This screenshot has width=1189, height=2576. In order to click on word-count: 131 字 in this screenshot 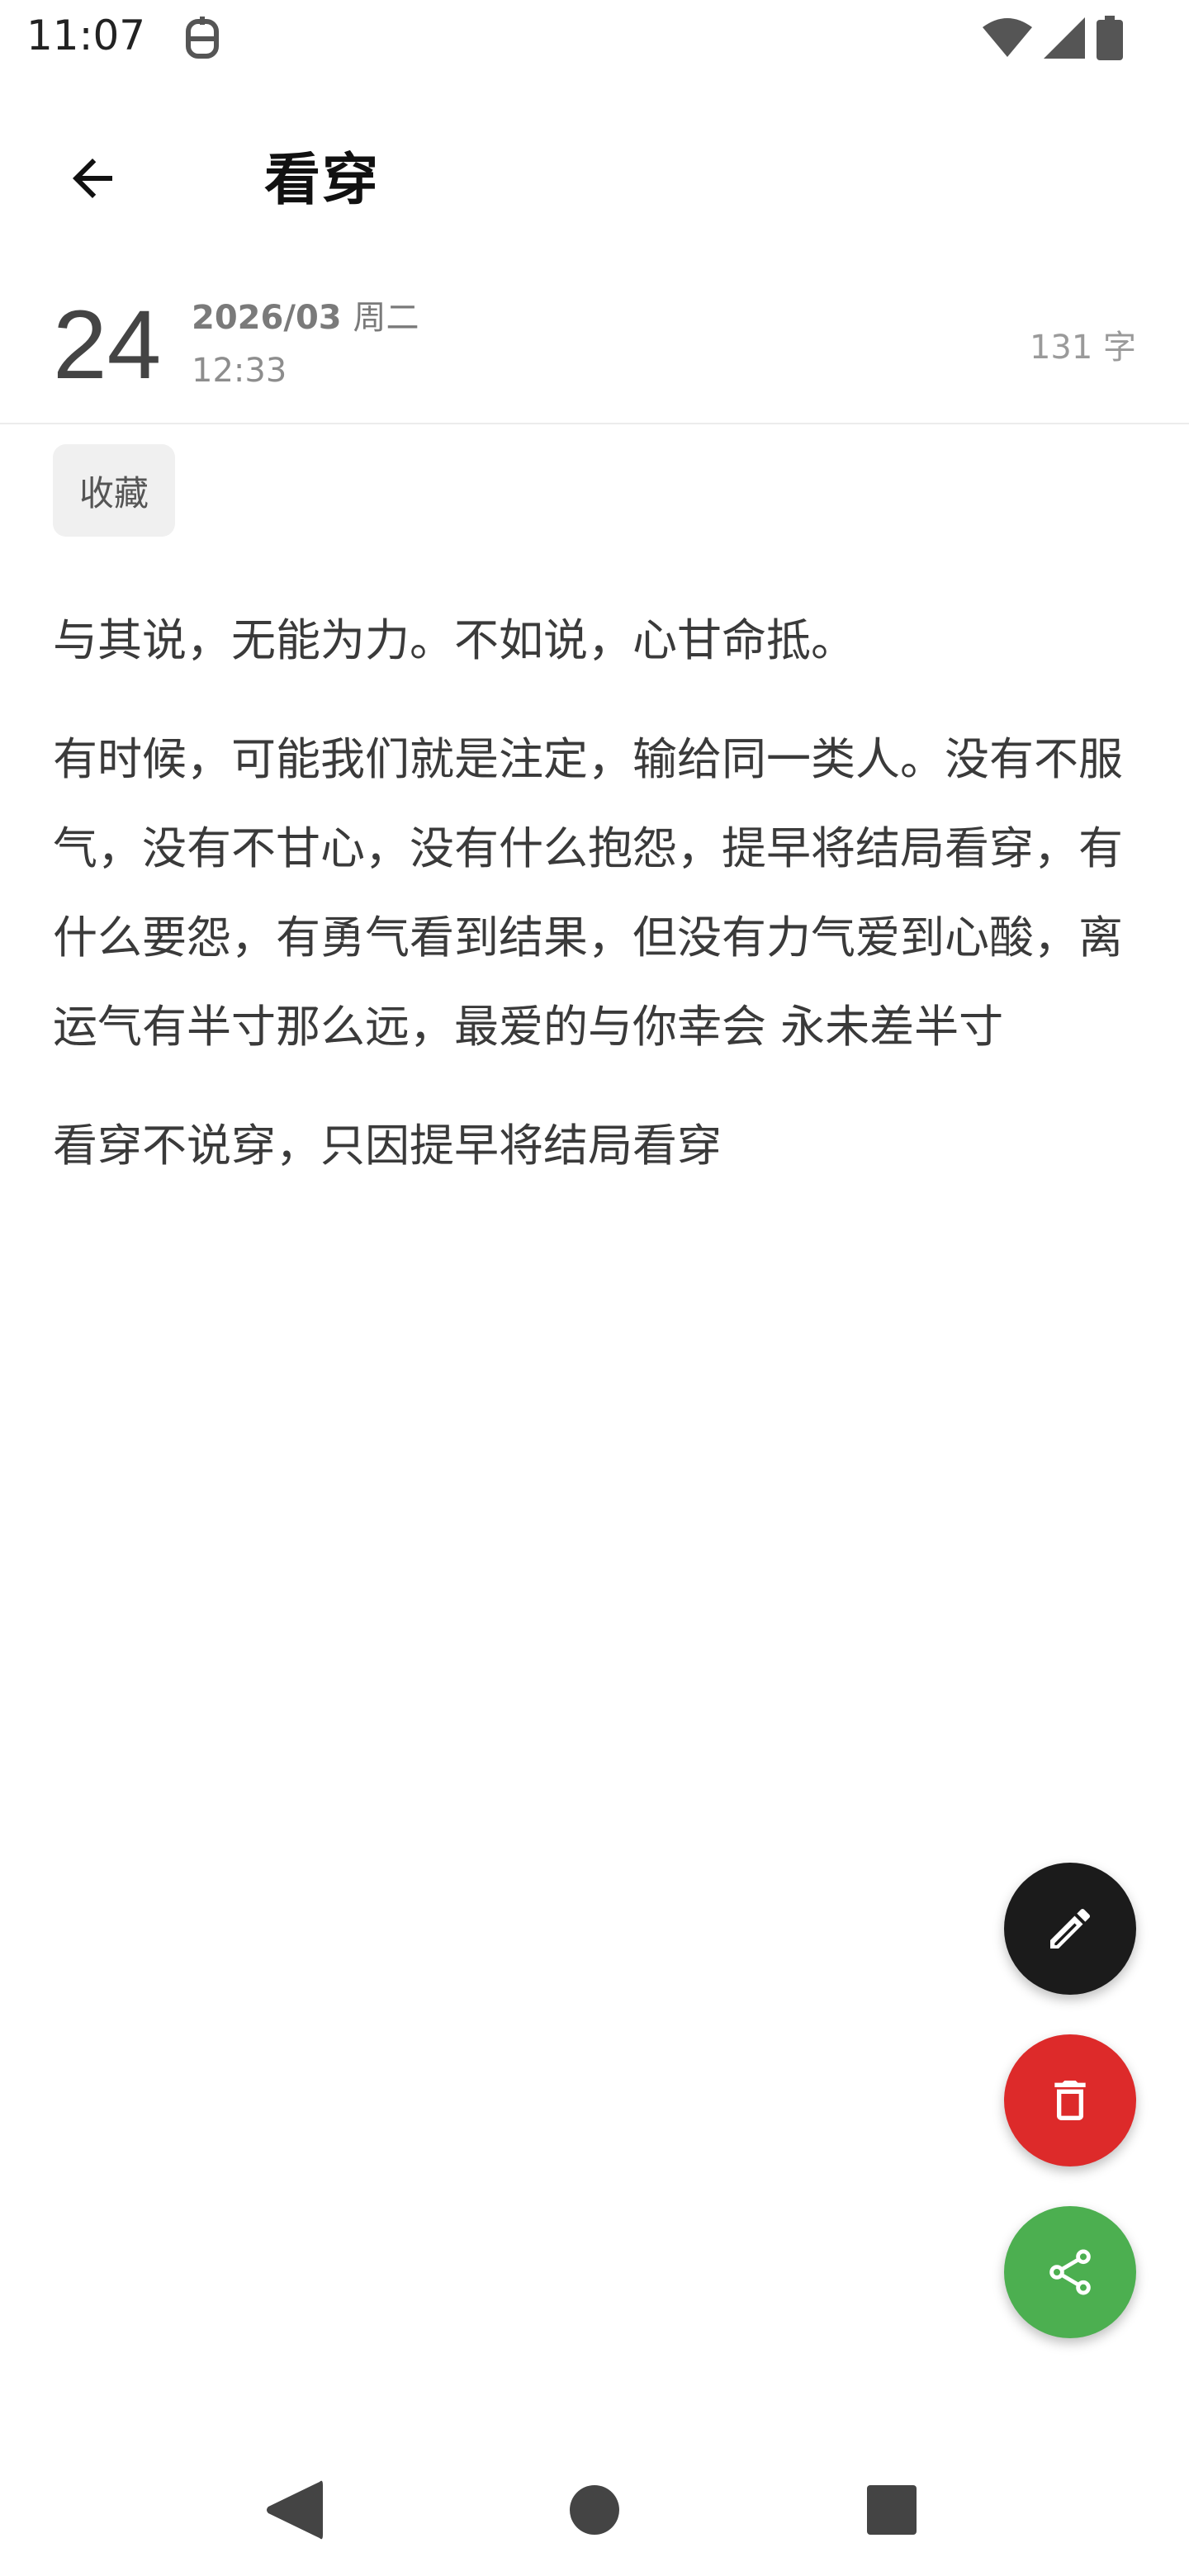, I will do `click(1082, 348)`.